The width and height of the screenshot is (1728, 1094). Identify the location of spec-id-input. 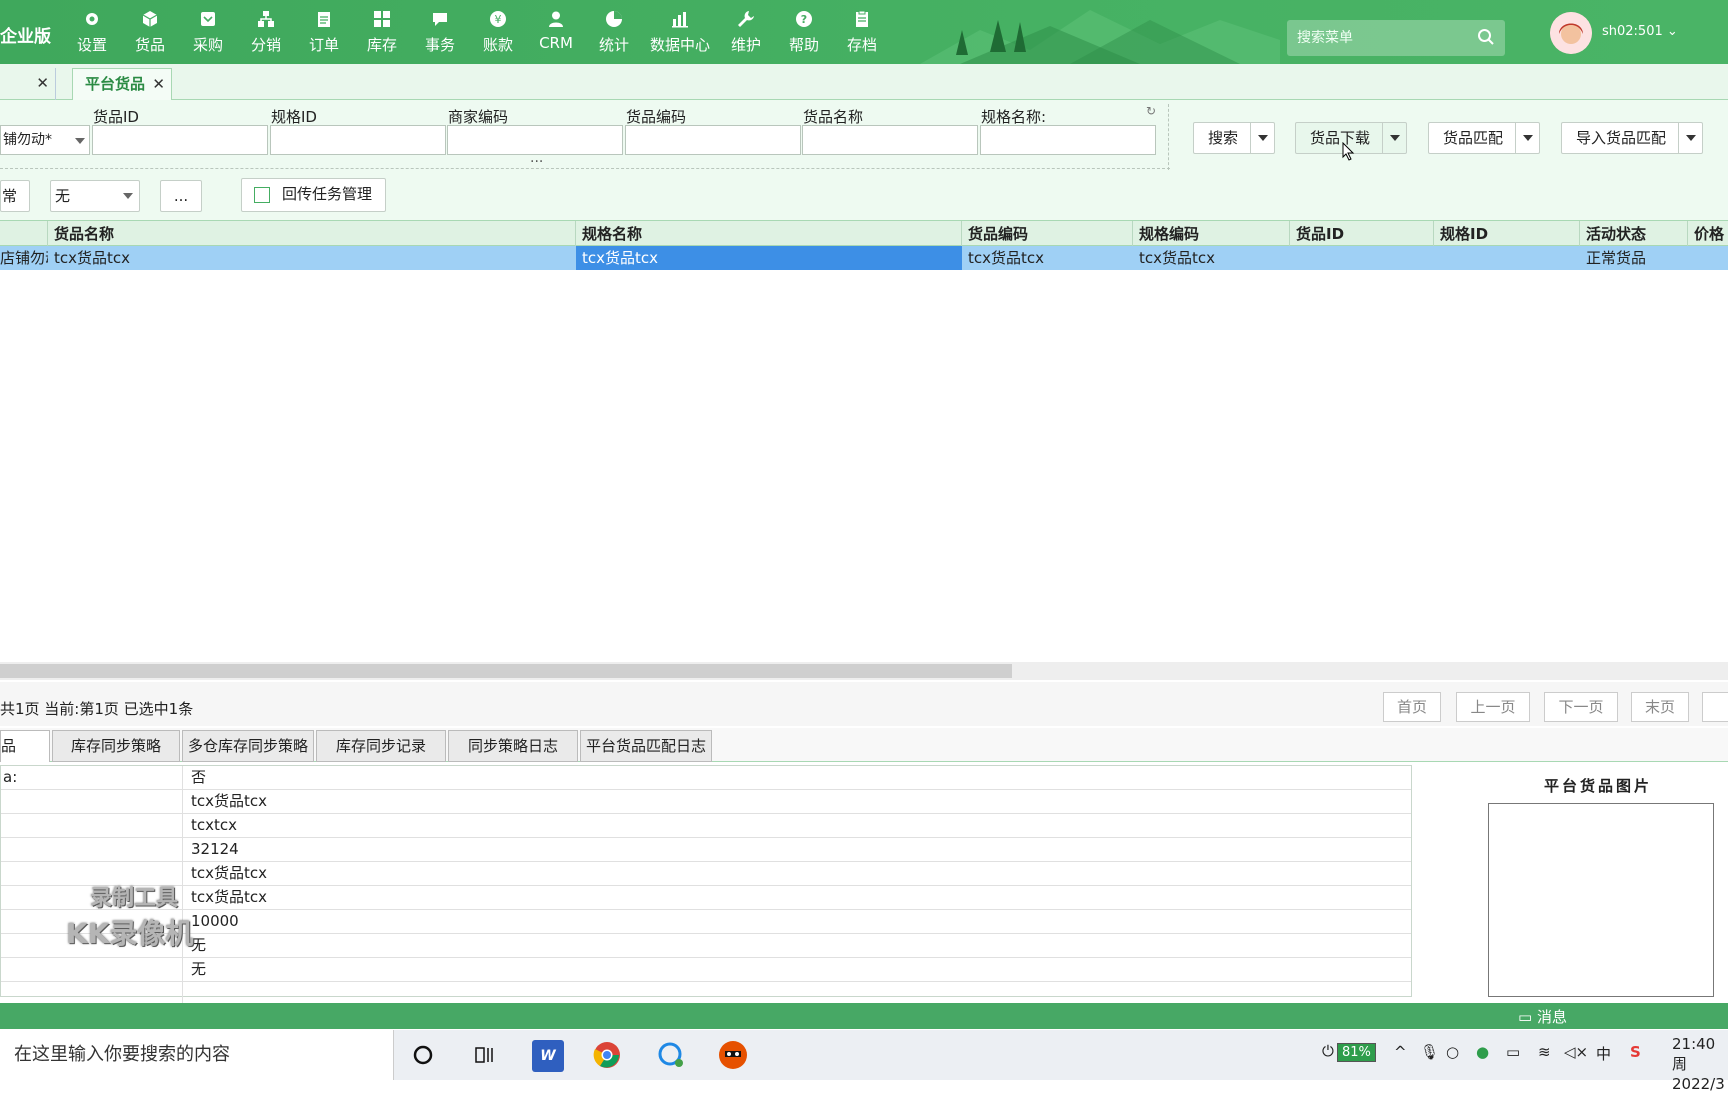
(358, 140).